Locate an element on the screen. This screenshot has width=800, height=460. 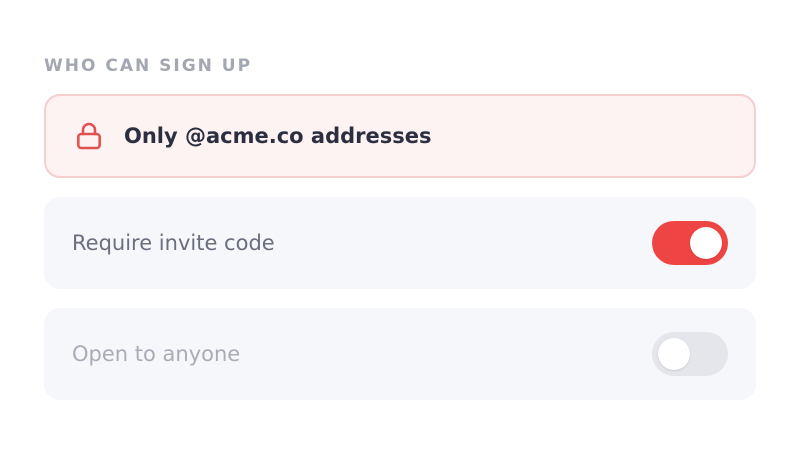
section-heading: WHO CAN SIGN UP is located at coordinates (148, 66).